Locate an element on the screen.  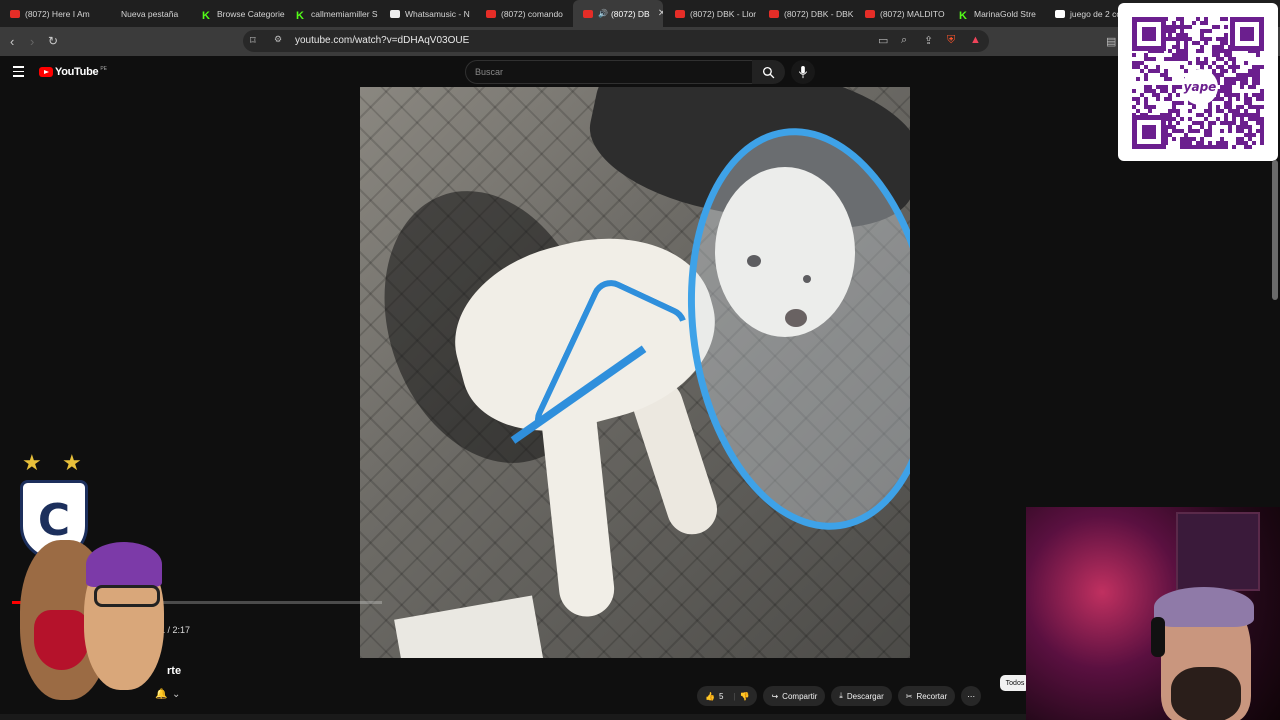
tab-8: (8072) DBK - DBK is located at coordinates (807, 13).